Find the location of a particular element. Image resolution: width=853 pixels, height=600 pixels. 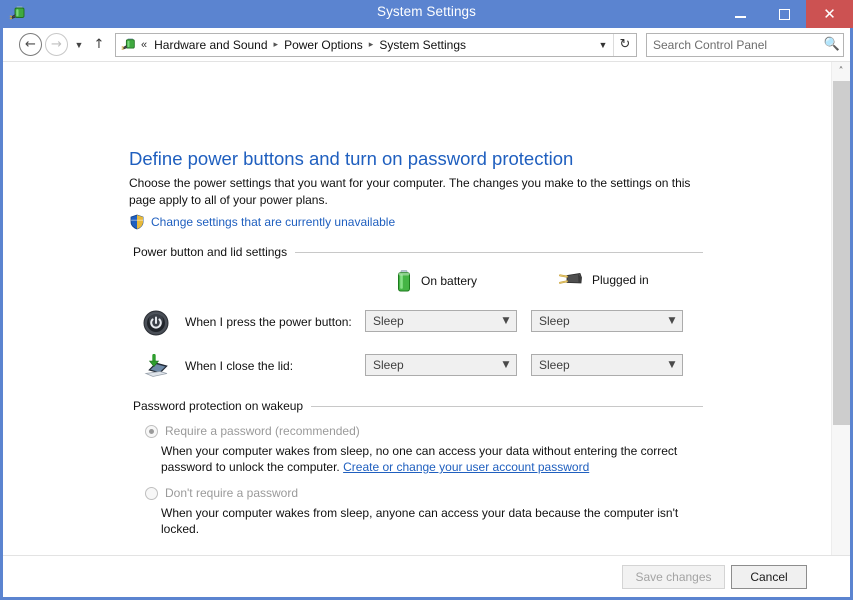

minimize-button is located at coordinates (740, 14).